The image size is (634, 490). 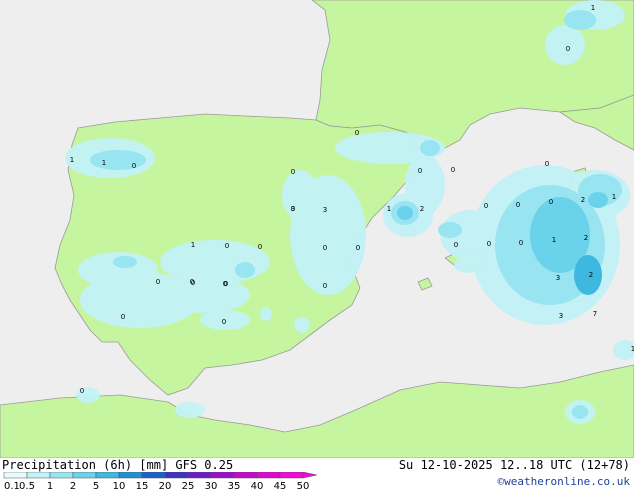 What do you see at coordinates (96, 485) in the screenshot?
I see `legend-tick-label: 5` at bounding box center [96, 485].